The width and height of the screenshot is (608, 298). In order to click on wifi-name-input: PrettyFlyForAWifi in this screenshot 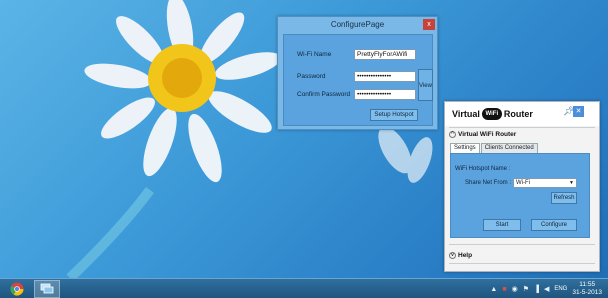, I will do `click(385, 54)`.